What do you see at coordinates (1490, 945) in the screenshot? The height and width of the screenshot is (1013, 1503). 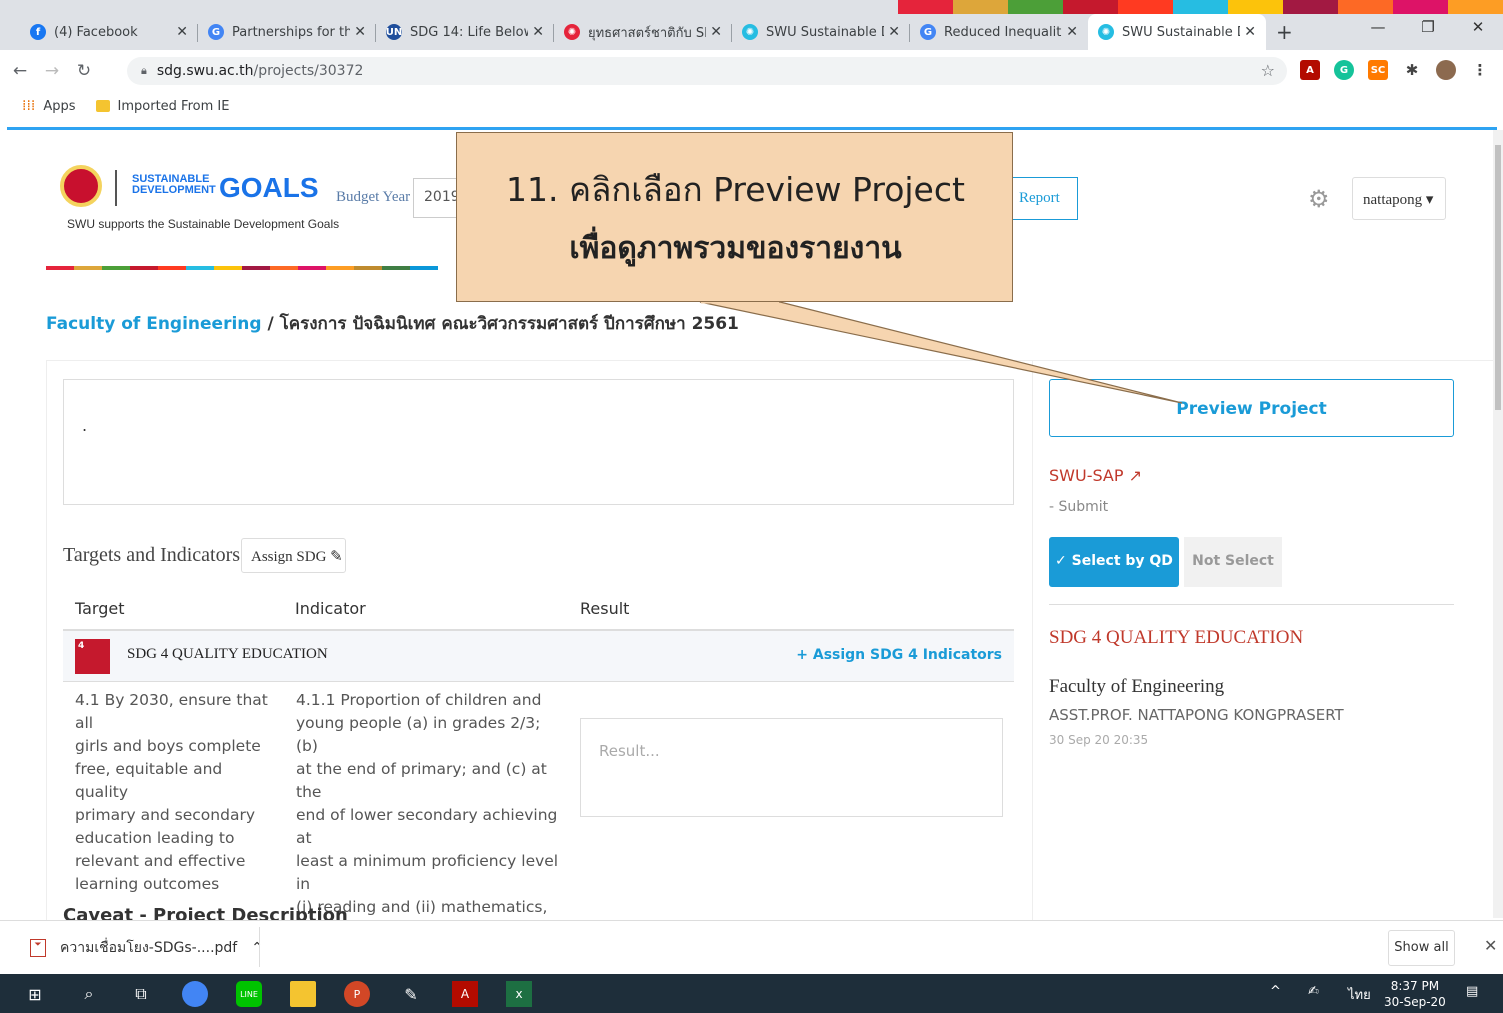 I see `close-downloads-icon: ✕` at bounding box center [1490, 945].